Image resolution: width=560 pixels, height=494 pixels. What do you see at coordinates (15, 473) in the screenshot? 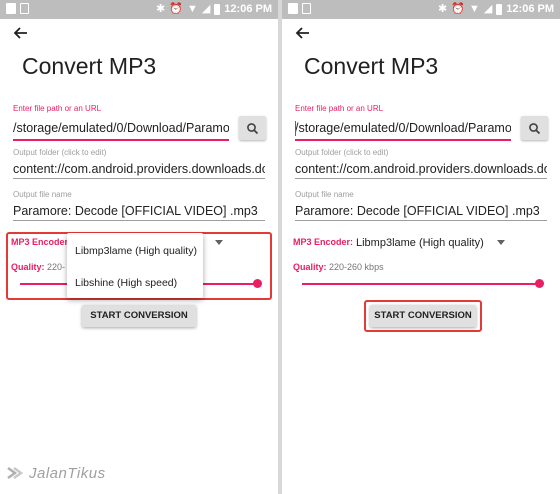
I see `jalantikus-logo-icon` at bounding box center [15, 473].